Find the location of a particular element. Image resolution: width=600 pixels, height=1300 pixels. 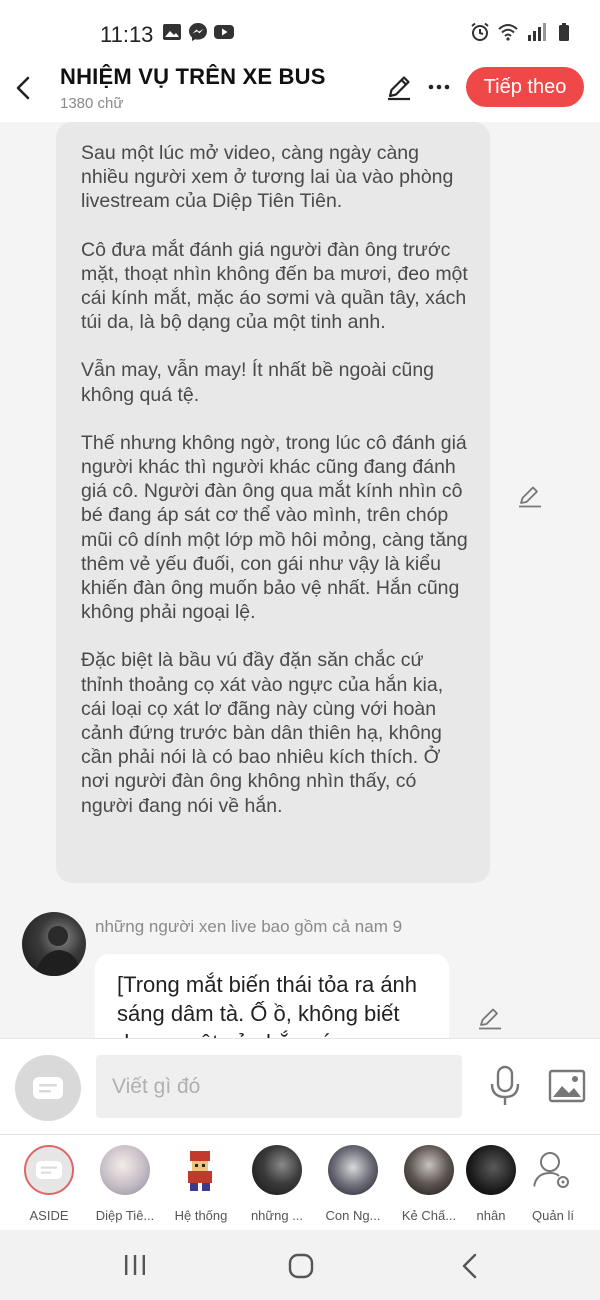

narration-mode-button is located at coordinates (48, 1088).